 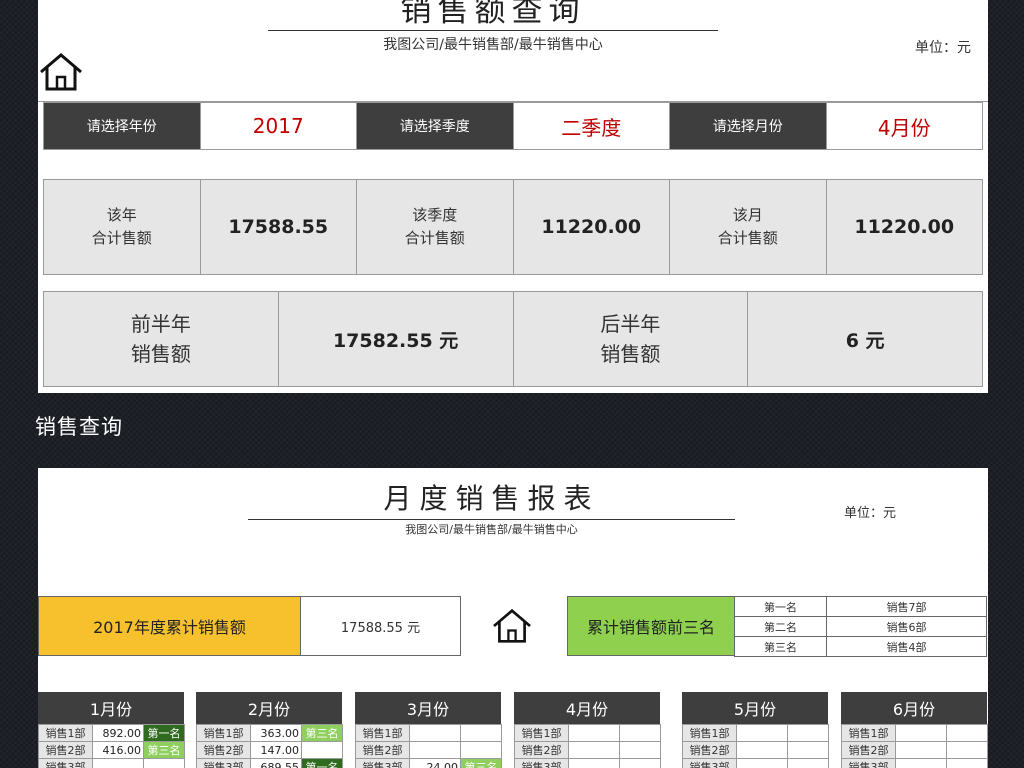 I want to click on amount-cell: 416.00, so click(x=118, y=750).